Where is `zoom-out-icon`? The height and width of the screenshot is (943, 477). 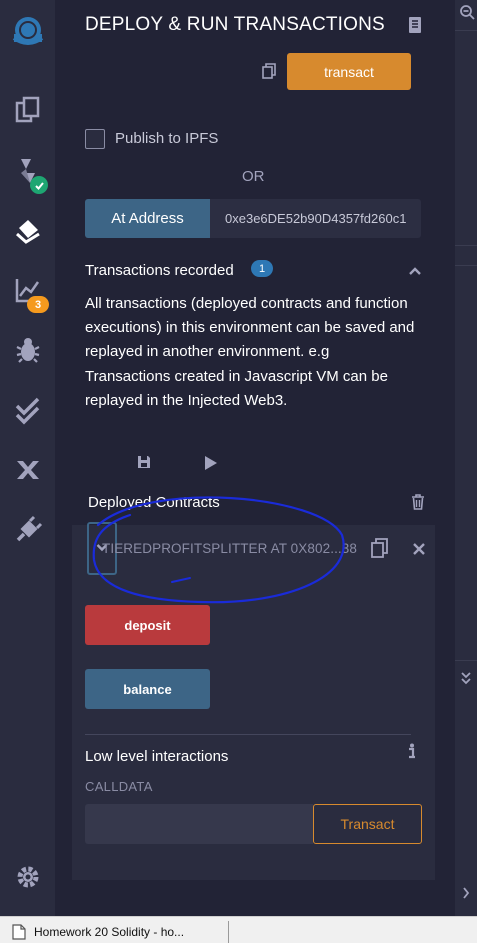 zoom-out-icon is located at coordinates (467, 14).